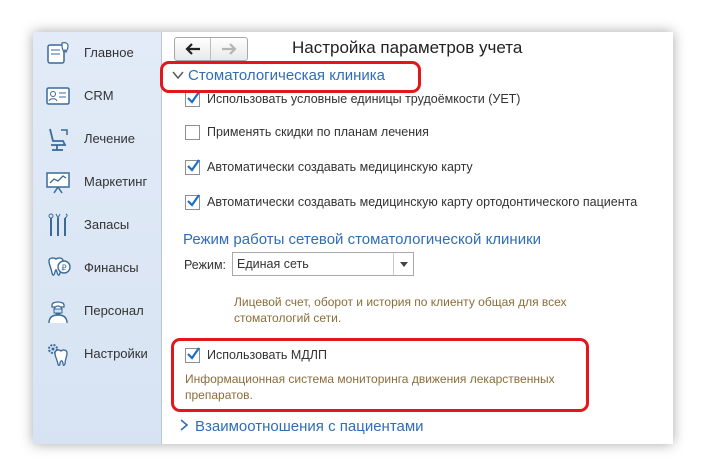  What do you see at coordinates (219, 395) in the screenshot?
I see `mdlp-hint-line: препаратов.` at bounding box center [219, 395].